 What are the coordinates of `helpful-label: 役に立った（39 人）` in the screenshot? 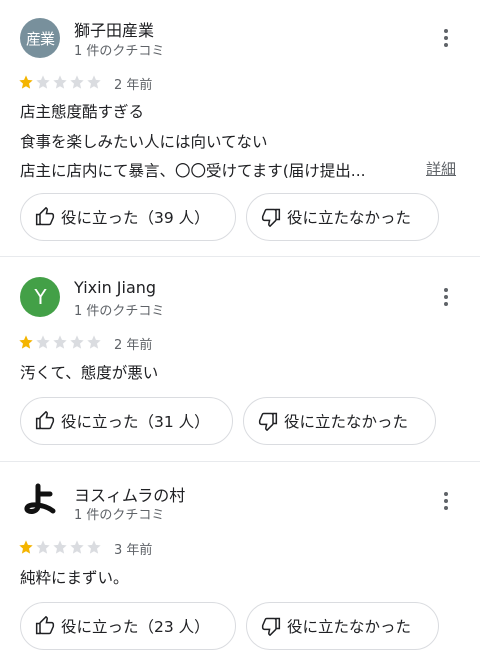 It's located at (135, 218).